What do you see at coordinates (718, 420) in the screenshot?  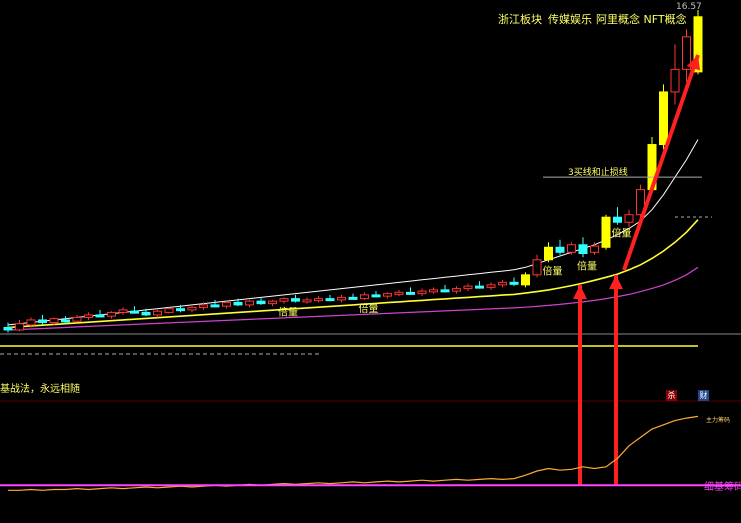 I see `chip-note: 主力筹码` at bounding box center [718, 420].